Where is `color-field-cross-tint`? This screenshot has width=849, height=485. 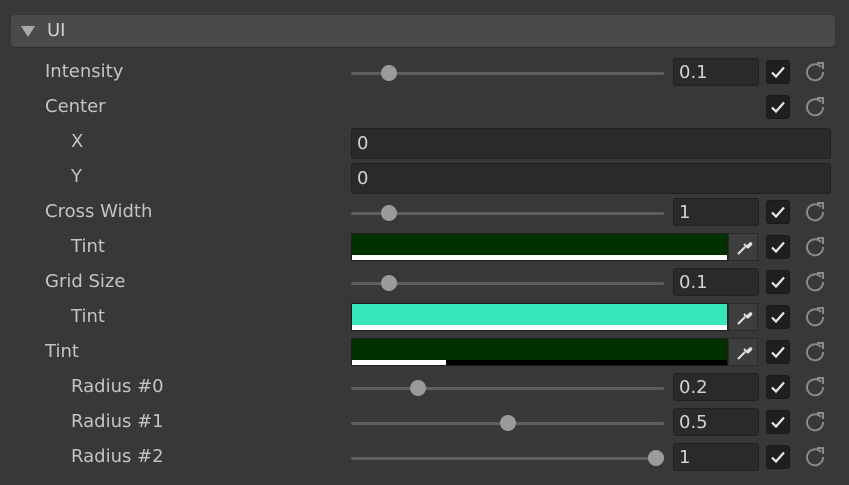
color-field-cross-tint is located at coordinates (539, 247).